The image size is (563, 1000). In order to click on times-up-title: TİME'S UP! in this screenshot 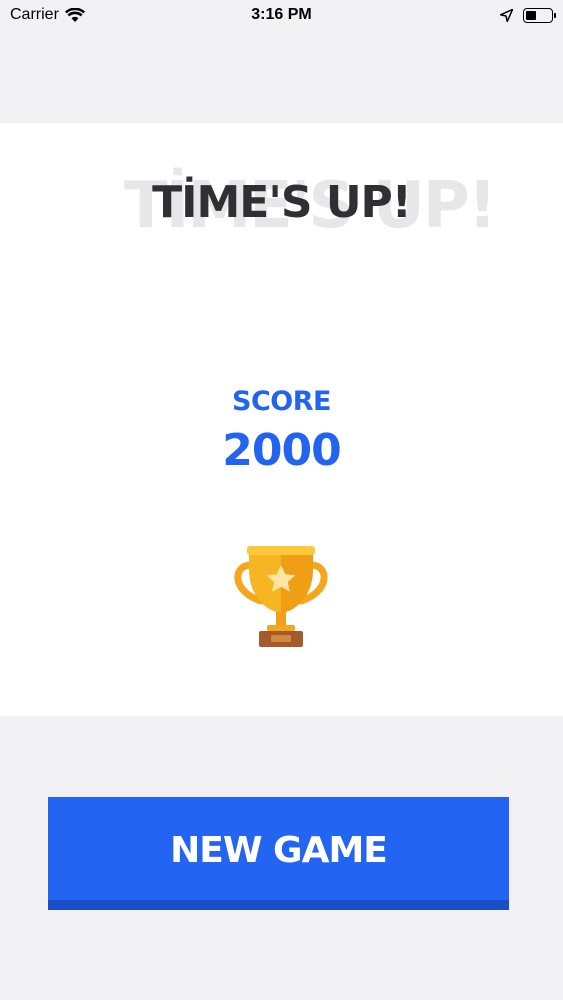, I will do `click(282, 202)`.